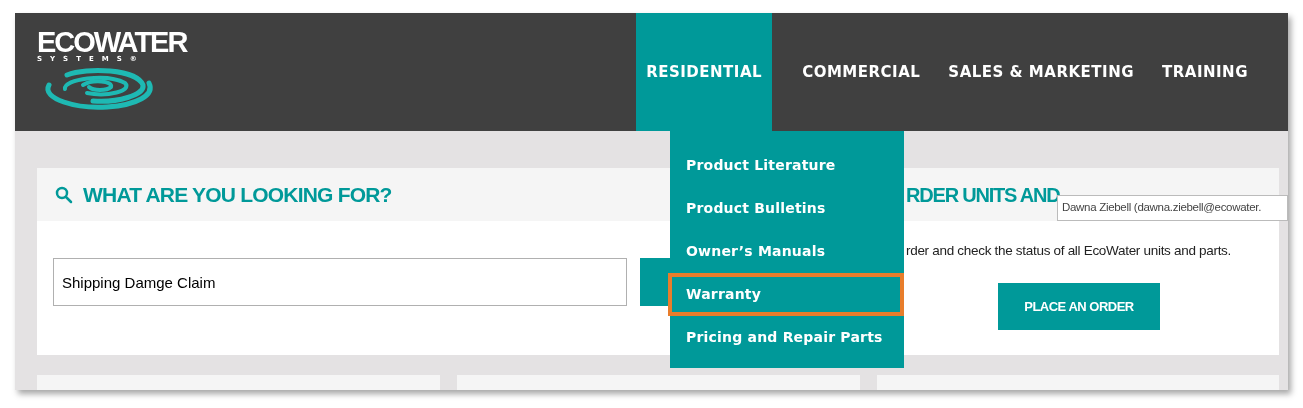 This screenshot has height=408, width=1303. I want to click on nav-tab: SALES & MARKETING, so click(1041, 72).